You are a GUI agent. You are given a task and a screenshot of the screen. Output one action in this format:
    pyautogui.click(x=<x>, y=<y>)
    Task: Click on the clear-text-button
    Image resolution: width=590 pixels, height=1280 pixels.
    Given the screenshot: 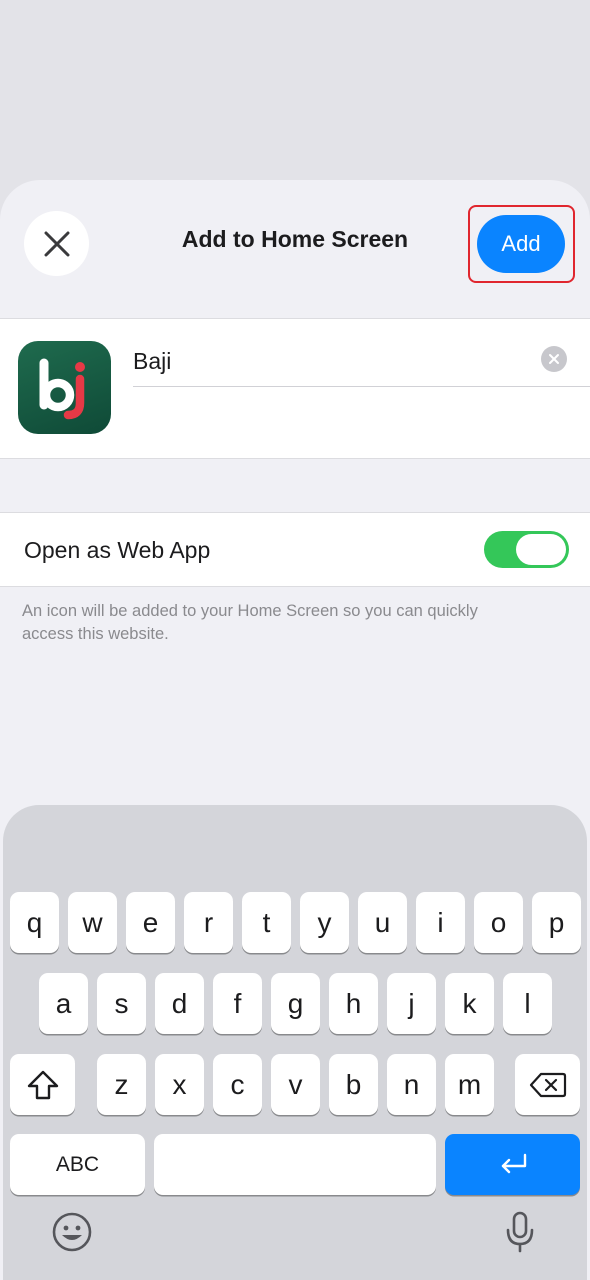 What is the action you would take?
    pyautogui.click(x=554, y=359)
    